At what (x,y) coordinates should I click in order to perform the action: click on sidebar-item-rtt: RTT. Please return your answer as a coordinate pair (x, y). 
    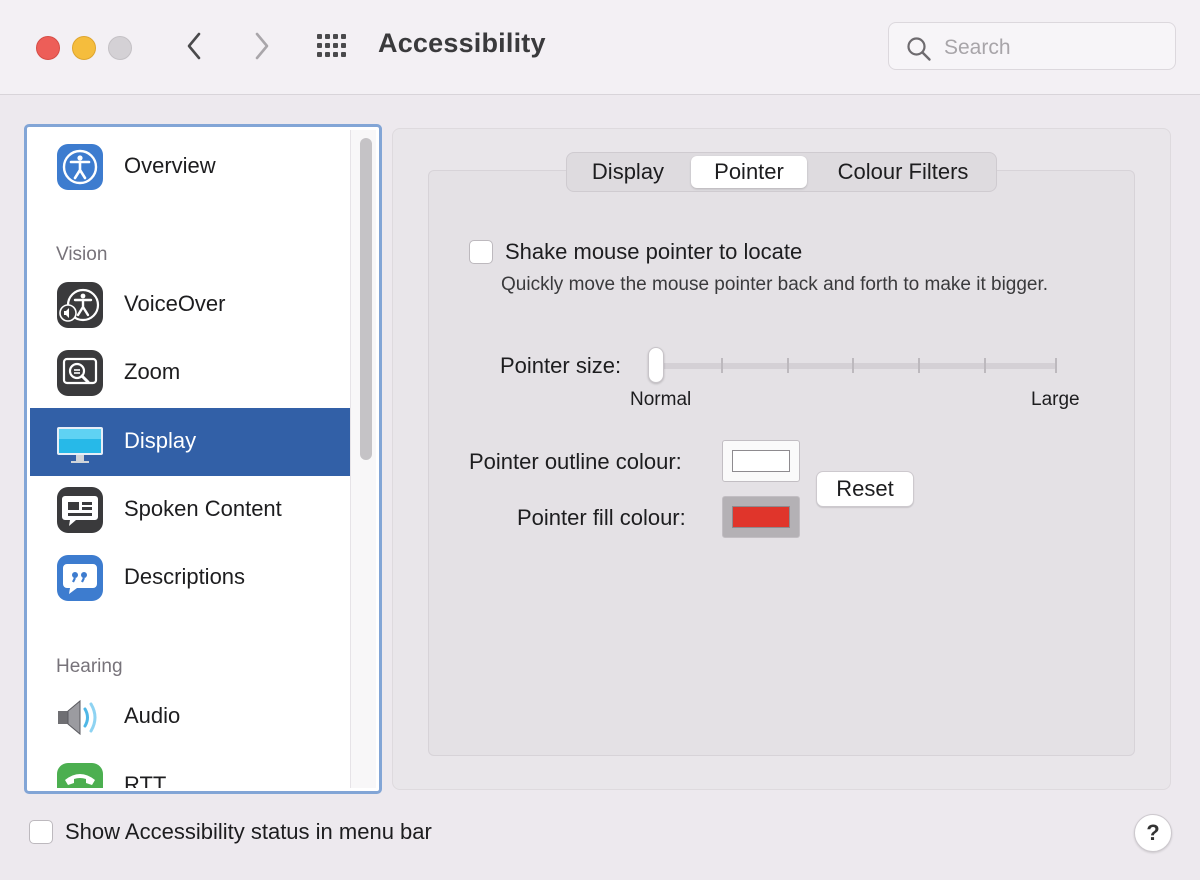
    Looking at the image, I should click on (190, 770).